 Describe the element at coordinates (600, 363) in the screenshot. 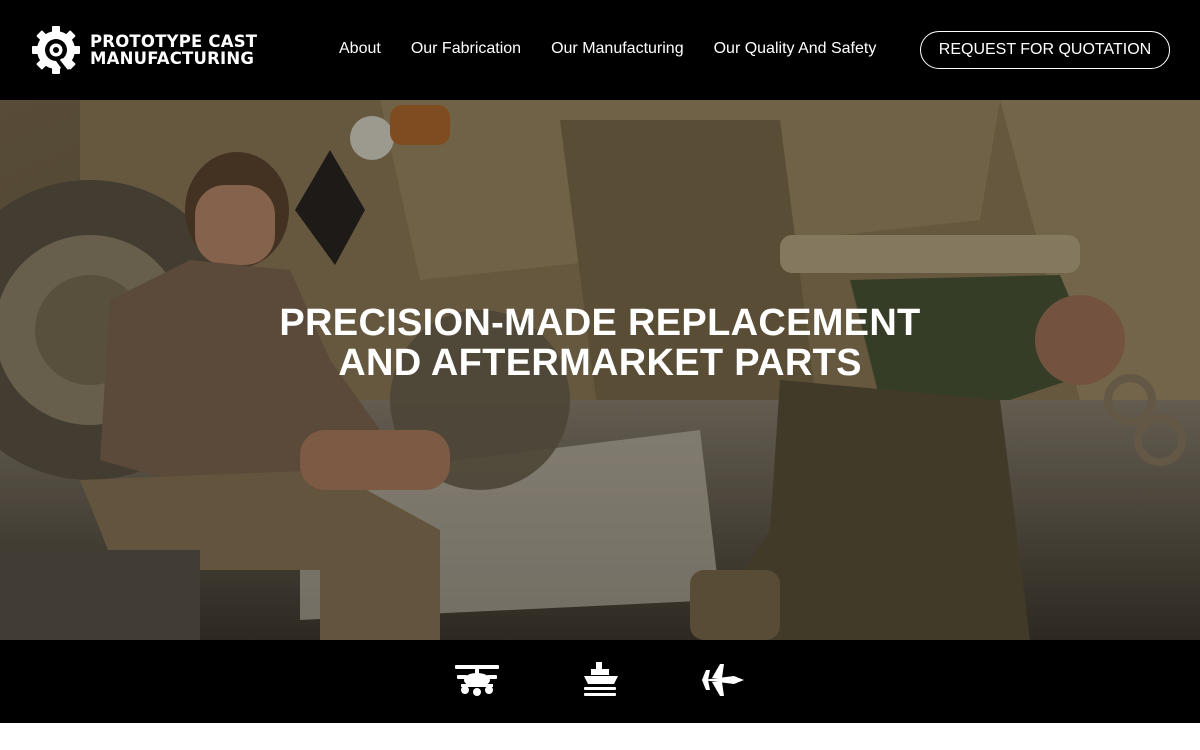

I see `hero-title-line2: AND AFTERMARKET PARTS` at that location.